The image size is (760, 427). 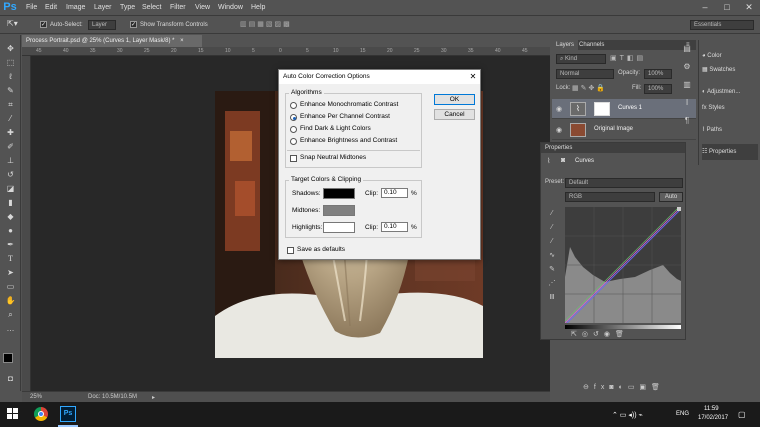 What do you see at coordinates (10, 286) in the screenshot?
I see `shape-tool-icon: ▭` at bounding box center [10, 286].